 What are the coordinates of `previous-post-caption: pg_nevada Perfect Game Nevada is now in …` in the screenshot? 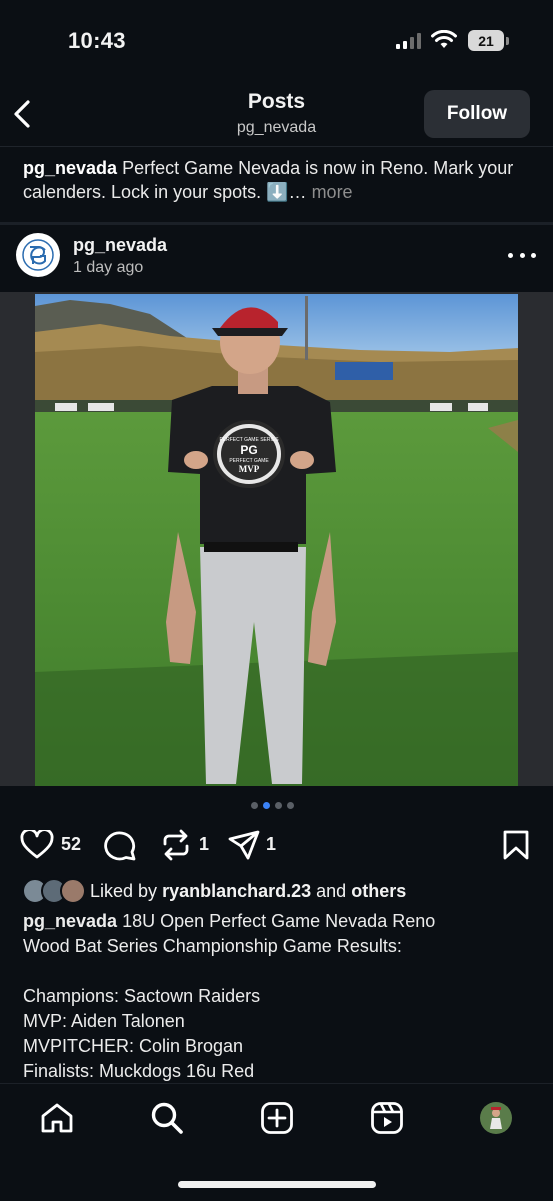 It's located at (278, 180).